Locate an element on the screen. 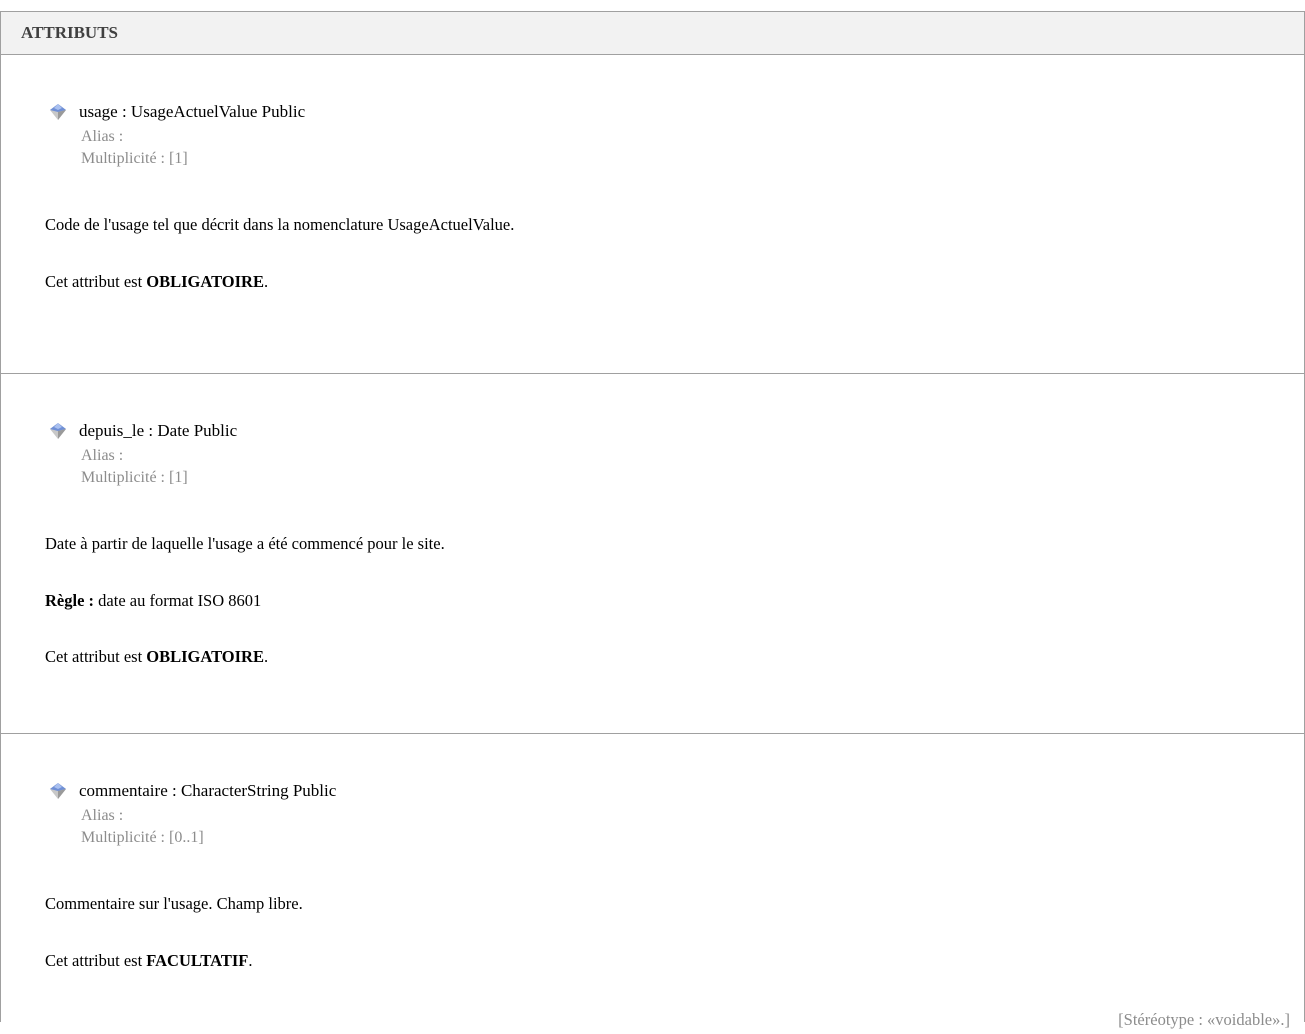 Image resolution: width=1305 pixels, height=1034 pixels. attribute-meta: Alias : Multiplicité : [0..1] is located at coordinates (142, 827).